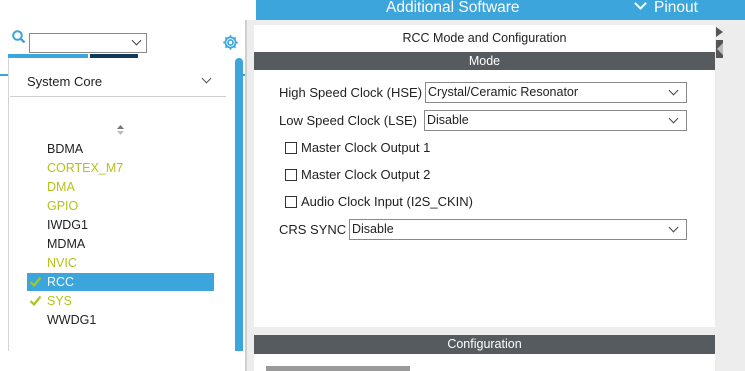  I want to click on crs-sync-label: CRS SYNC, so click(313, 229).